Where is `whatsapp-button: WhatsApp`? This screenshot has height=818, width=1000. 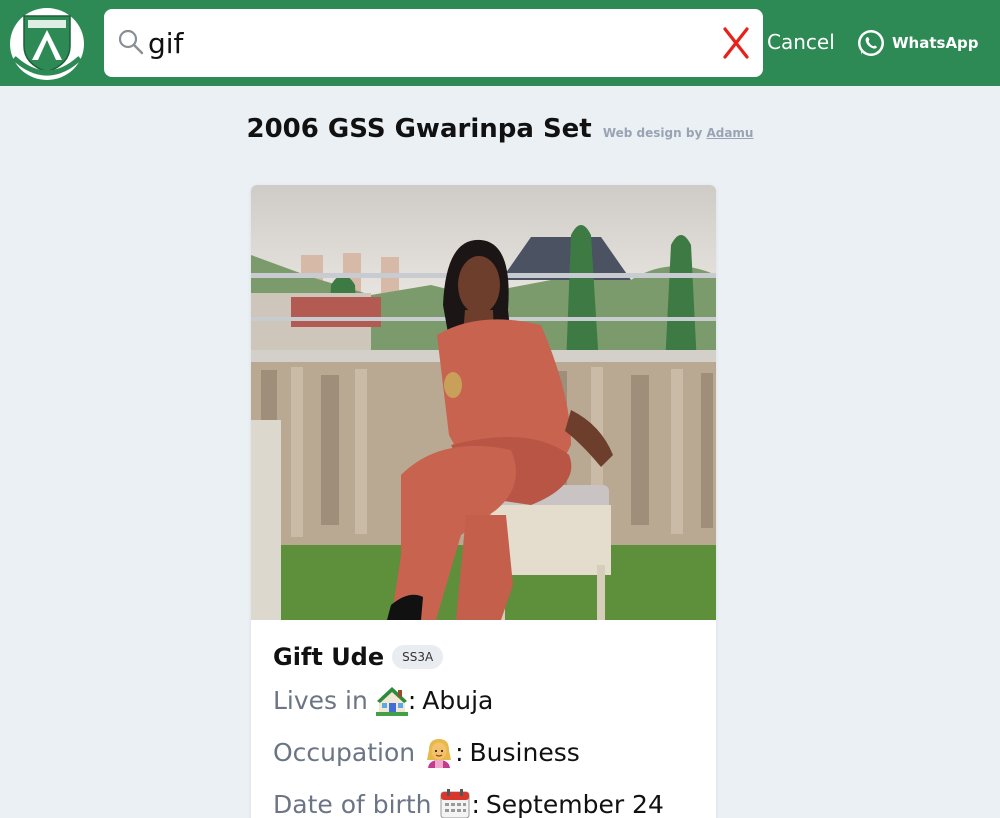 whatsapp-button: WhatsApp is located at coordinates (917, 43).